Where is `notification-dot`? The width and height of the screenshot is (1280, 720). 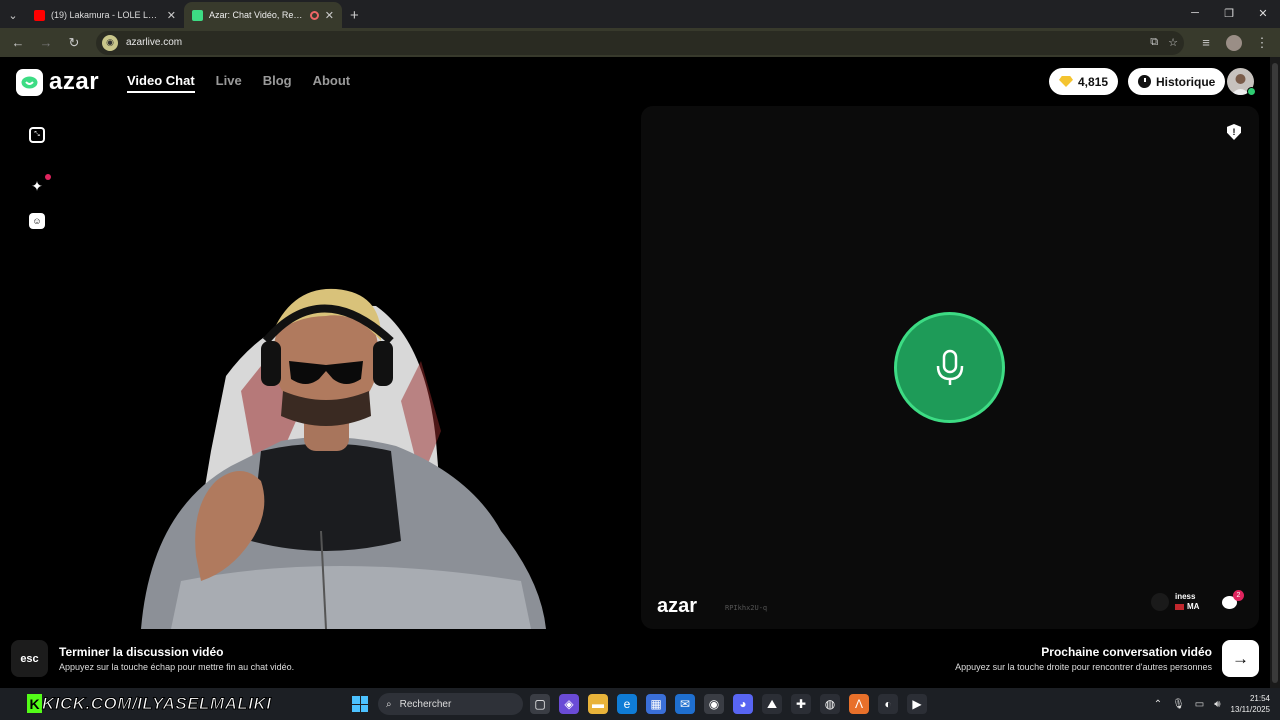
notification-dot is located at coordinates (48, 177).